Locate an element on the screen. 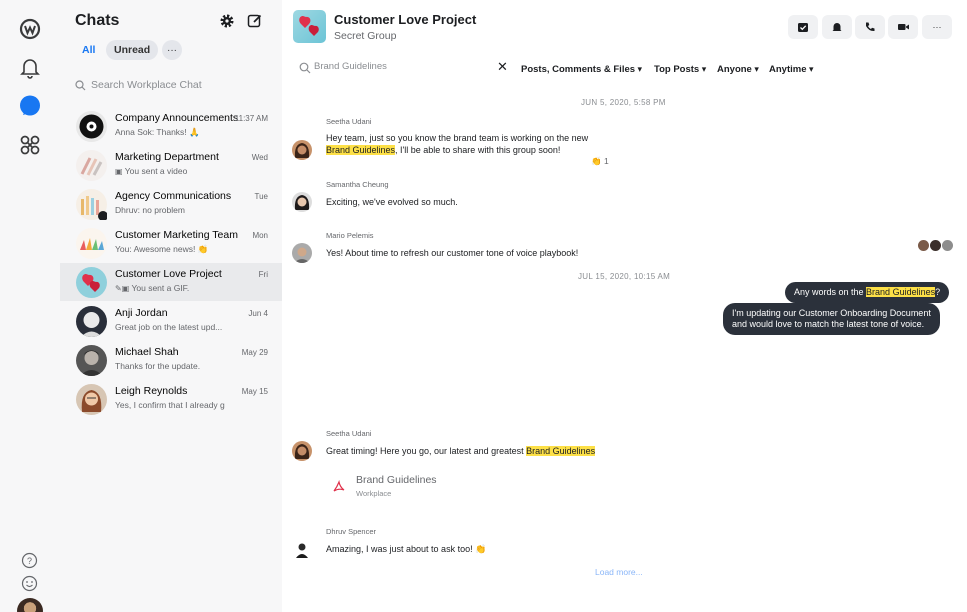  chat-item-time: Jun 4 is located at coordinates (258, 313).